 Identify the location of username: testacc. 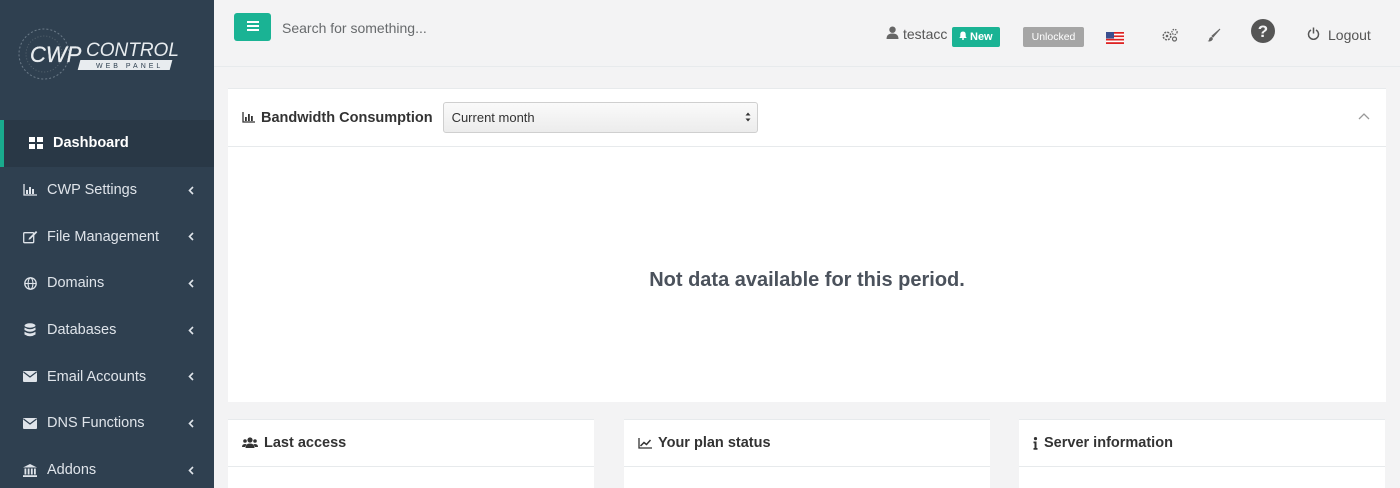
(925, 34).